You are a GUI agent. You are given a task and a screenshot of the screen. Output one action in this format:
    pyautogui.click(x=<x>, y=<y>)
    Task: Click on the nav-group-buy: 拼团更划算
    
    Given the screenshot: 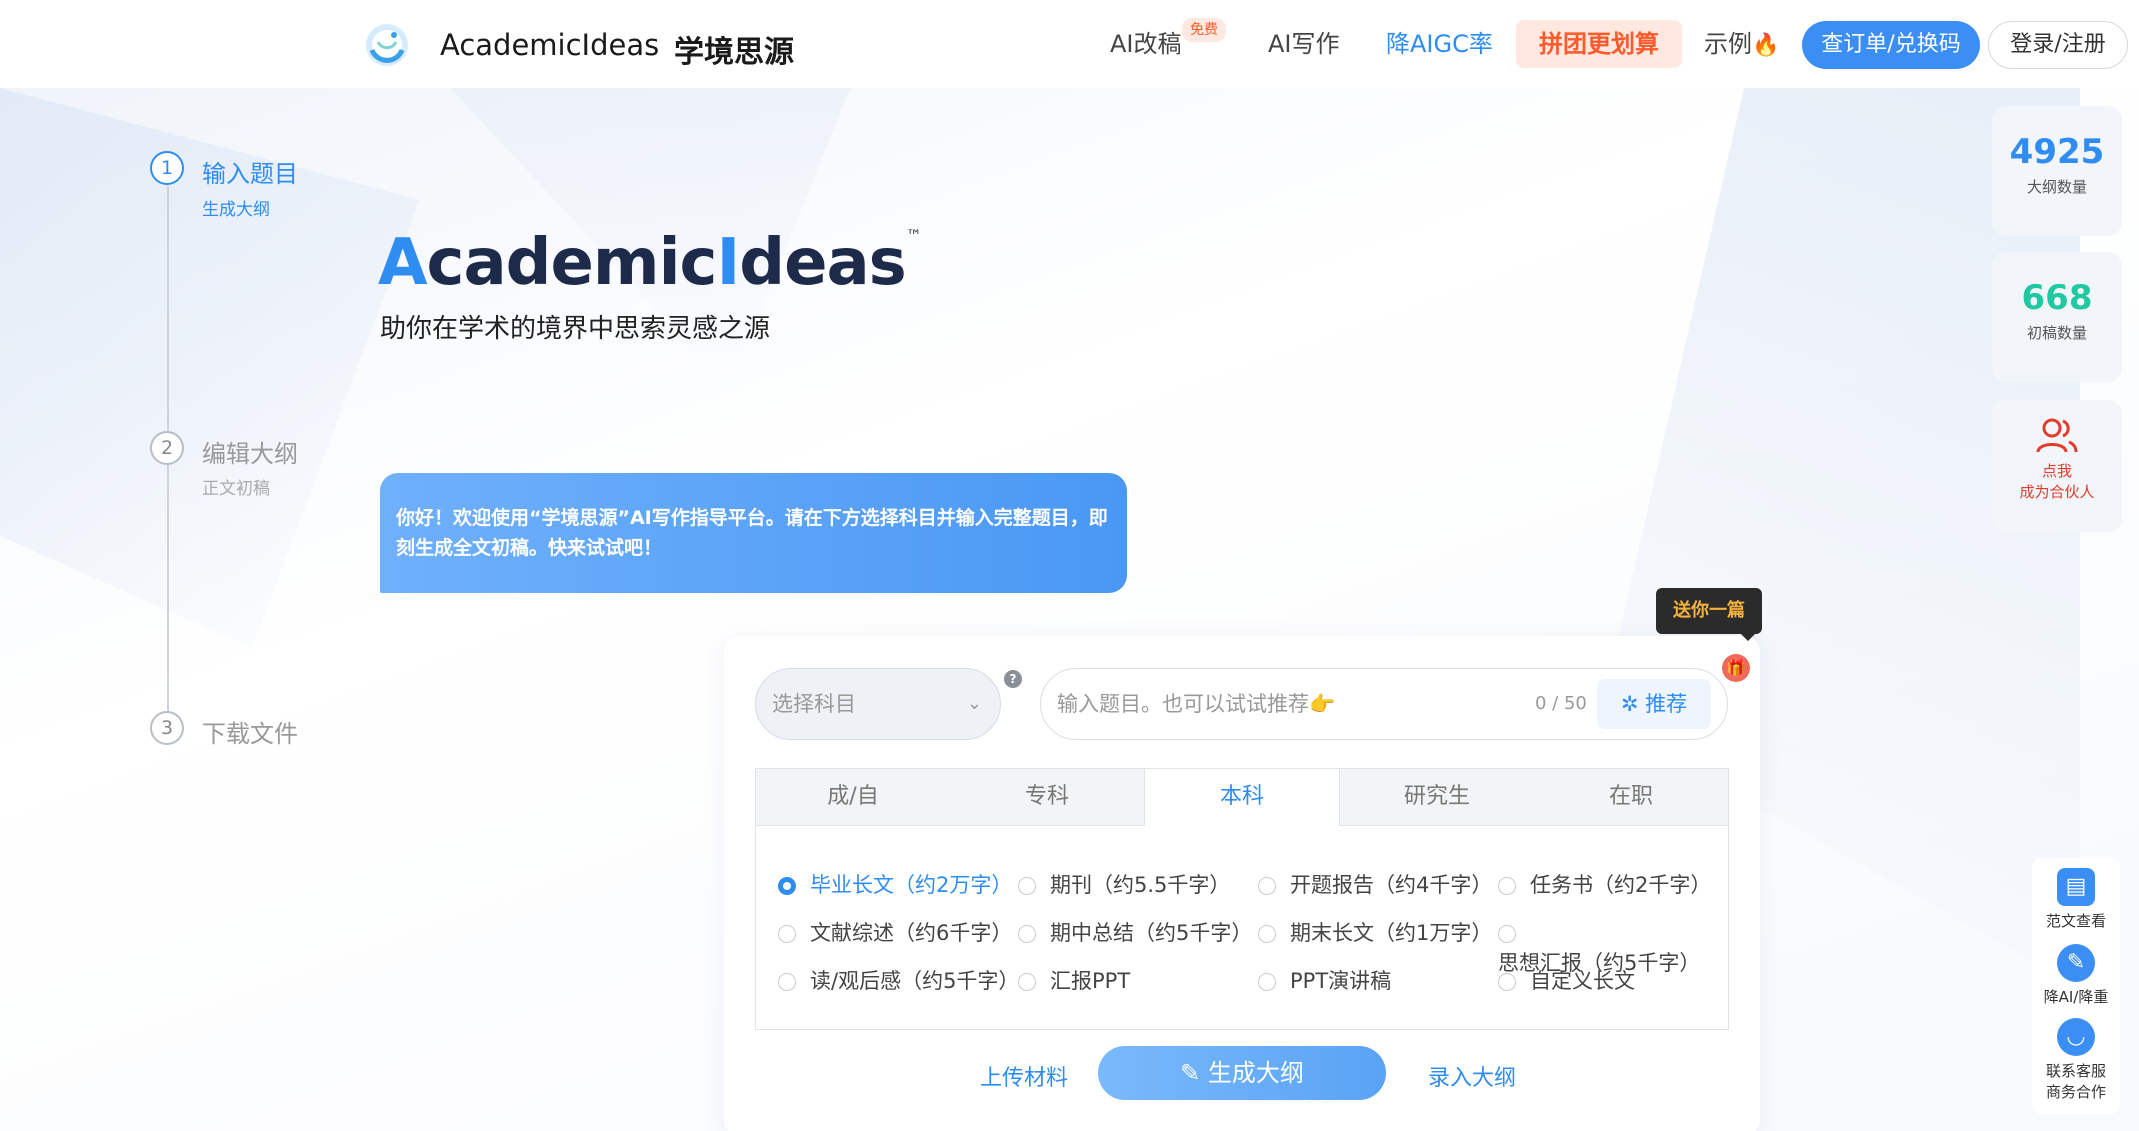 What is the action you would take?
    pyautogui.click(x=1599, y=44)
    